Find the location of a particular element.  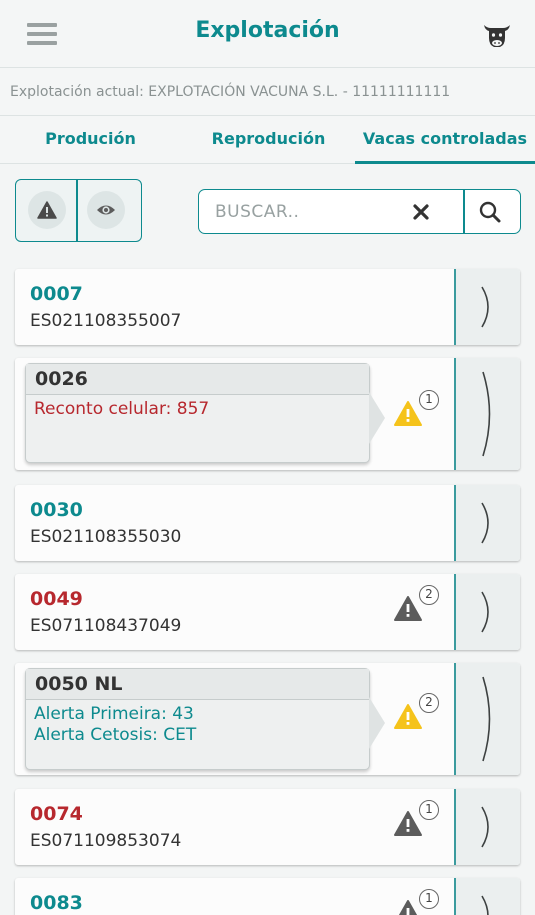

search-divider is located at coordinates (464, 211).